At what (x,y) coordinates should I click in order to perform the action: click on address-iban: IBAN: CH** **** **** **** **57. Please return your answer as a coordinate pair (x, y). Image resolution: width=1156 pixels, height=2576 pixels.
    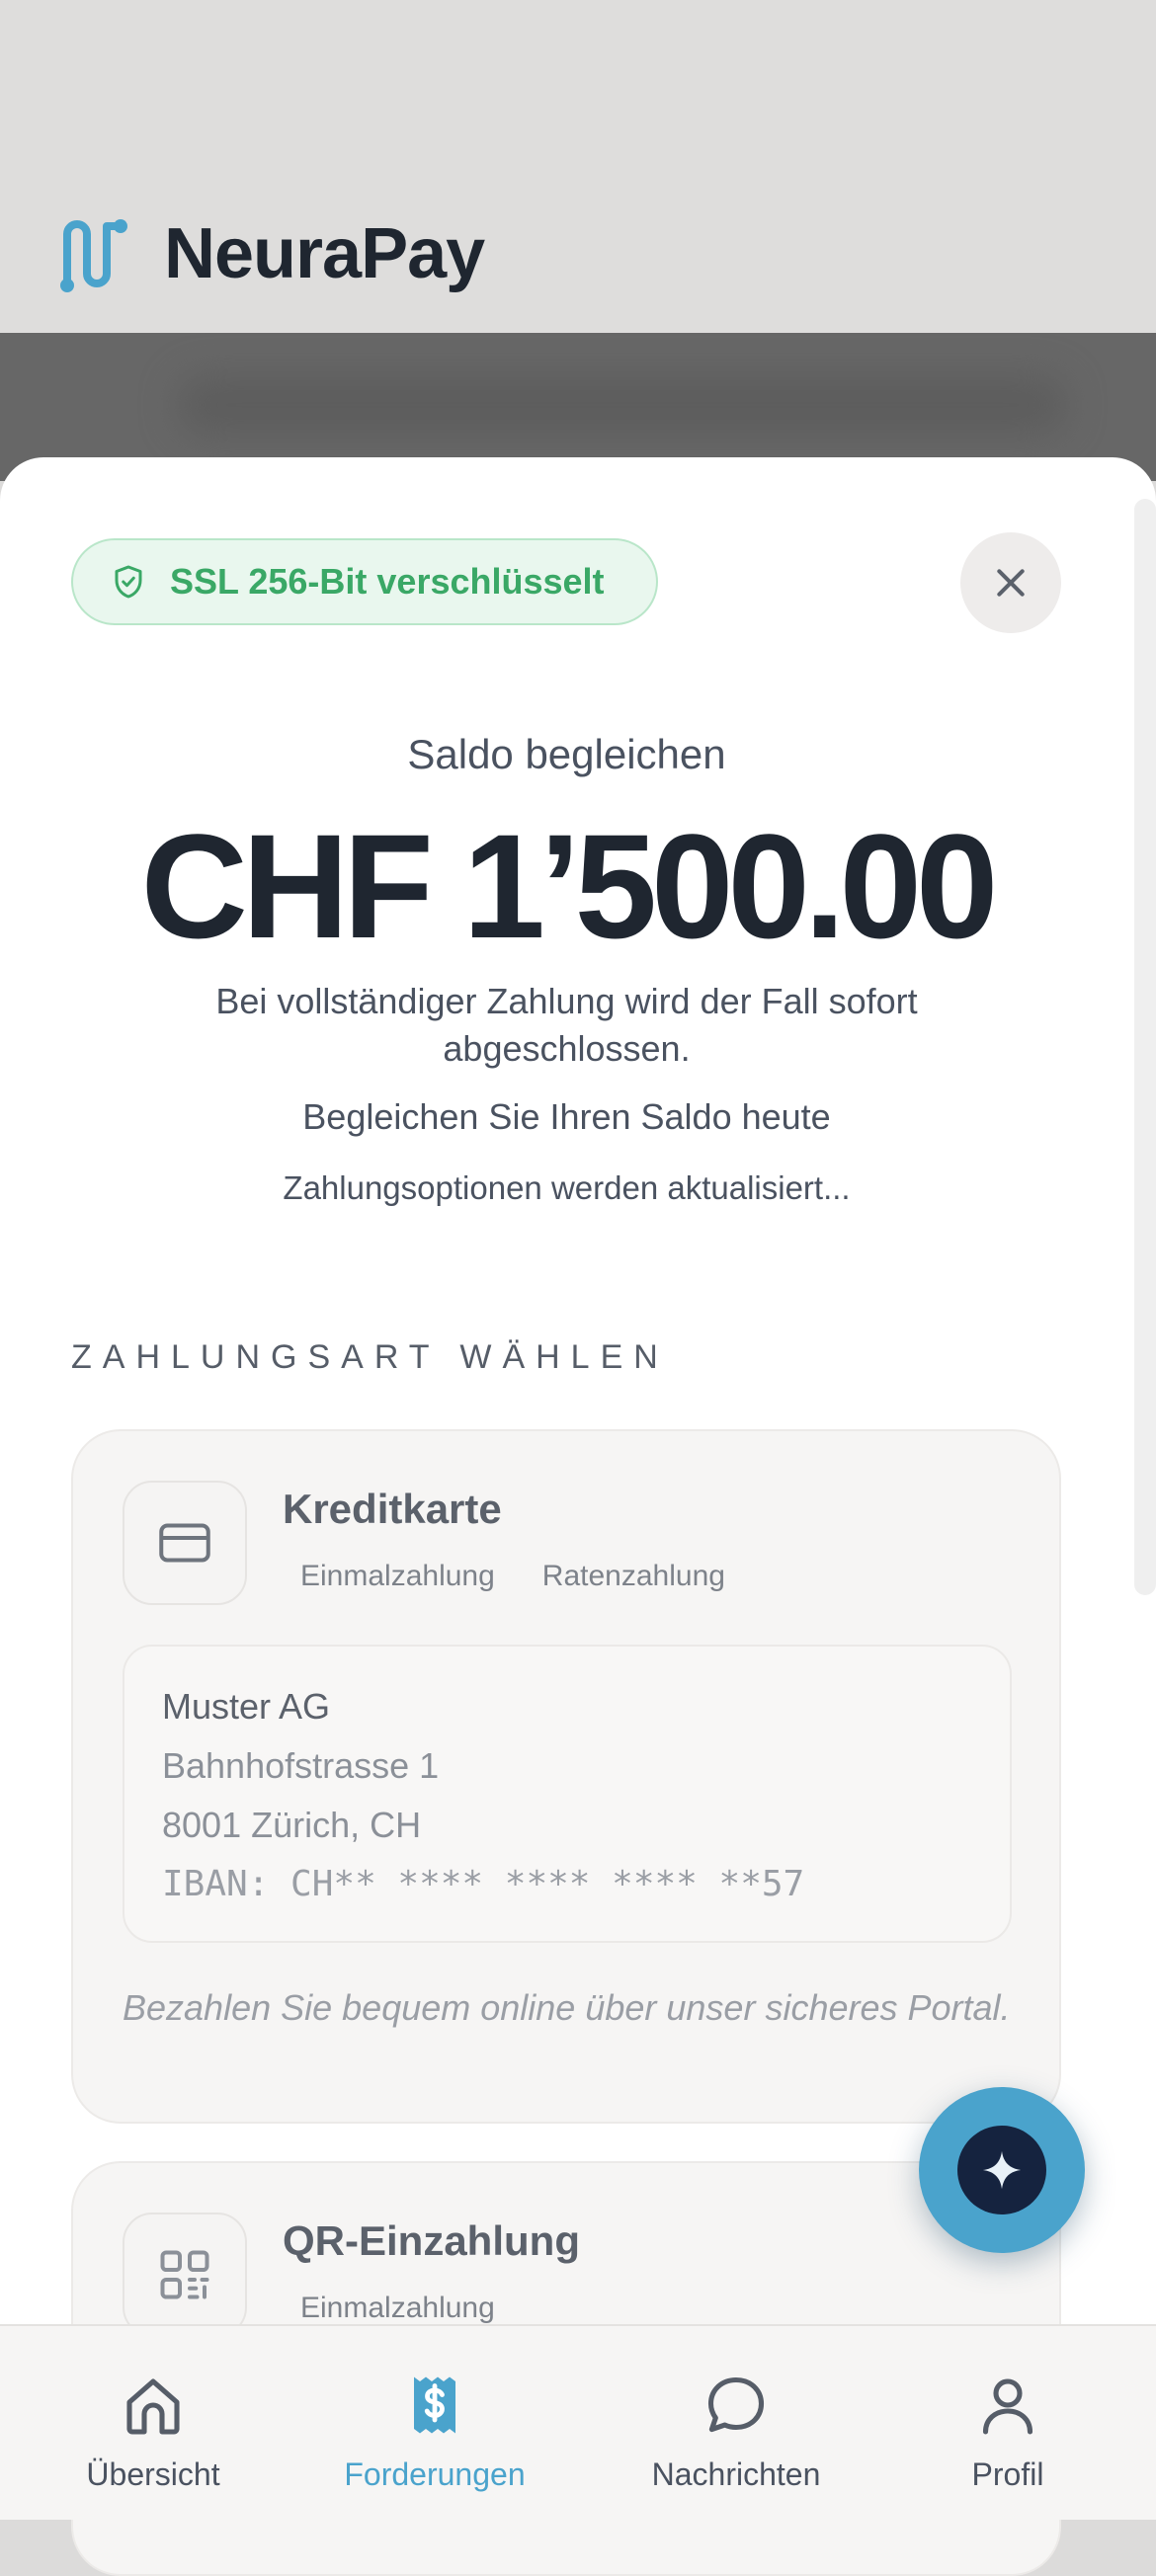
    Looking at the image, I should click on (484, 1884).